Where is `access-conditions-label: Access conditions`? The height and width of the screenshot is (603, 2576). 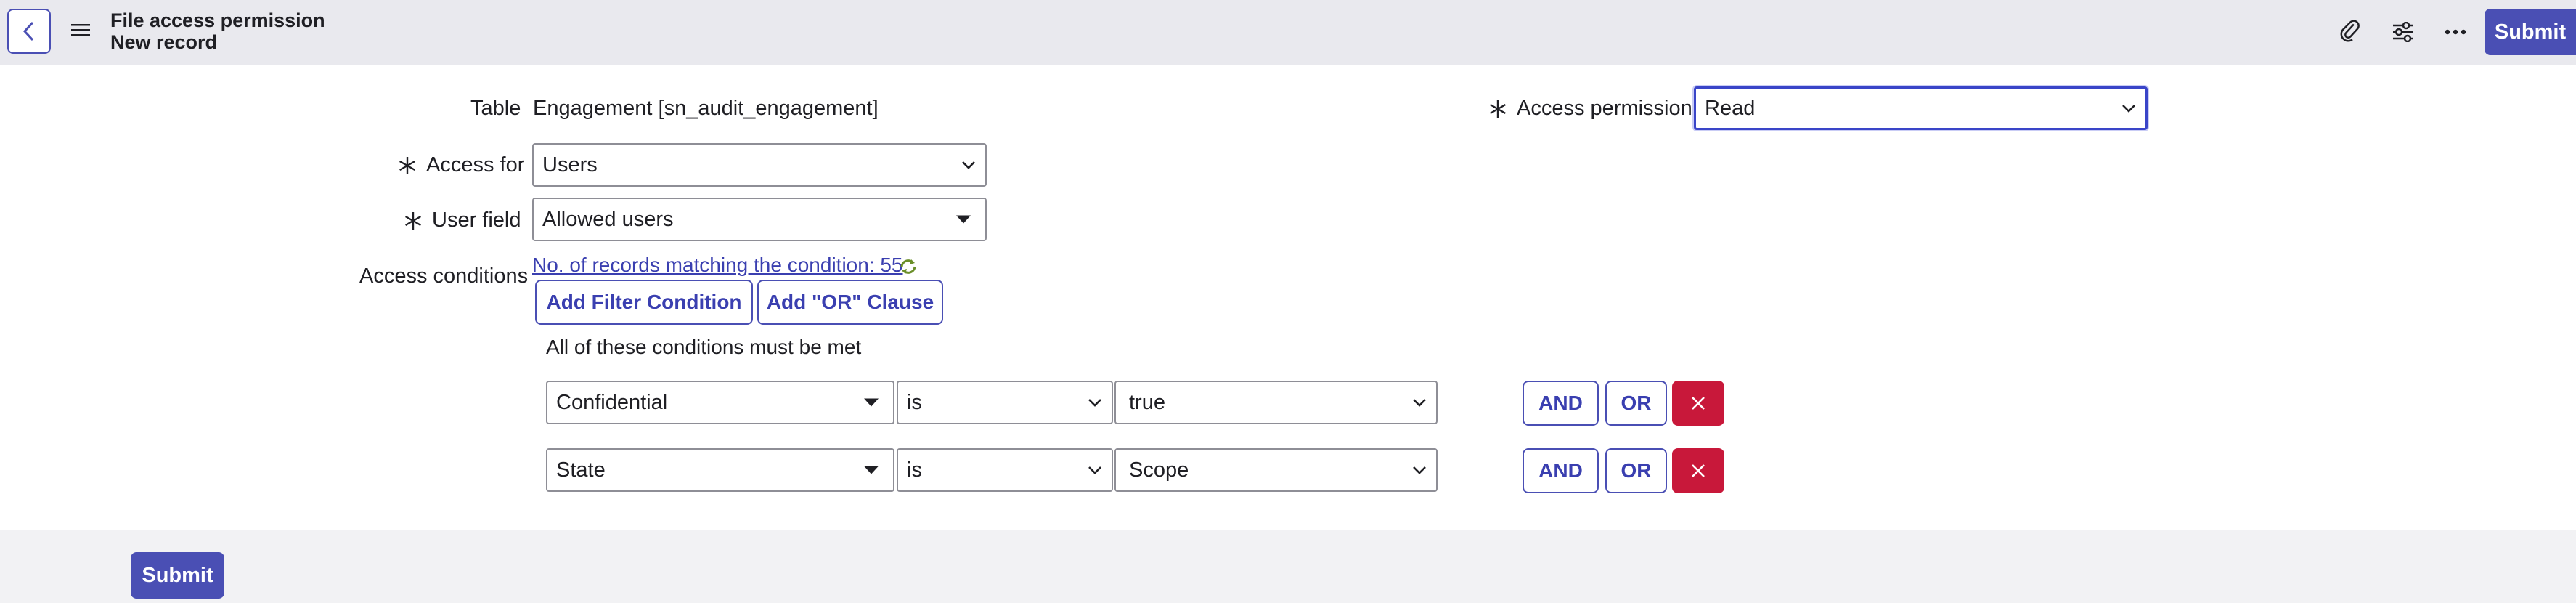 access-conditions-label: Access conditions is located at coordinates (444, 276).